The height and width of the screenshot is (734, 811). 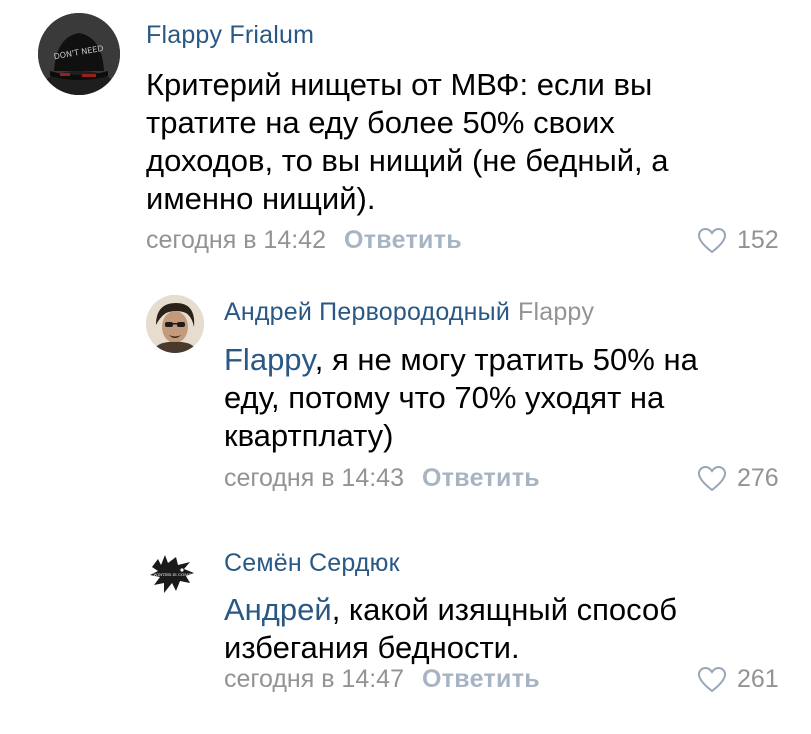 I want to click on timestamp: сегодня в 14:43, so click(x=314, y=478).